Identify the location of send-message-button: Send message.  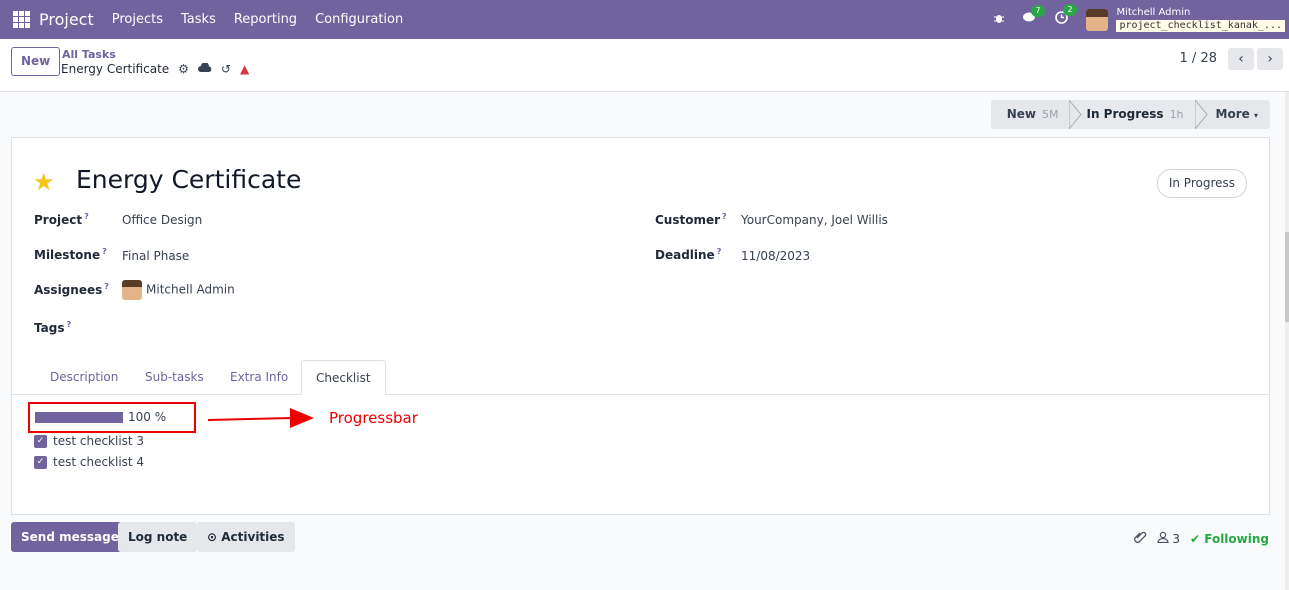
(70, 537).